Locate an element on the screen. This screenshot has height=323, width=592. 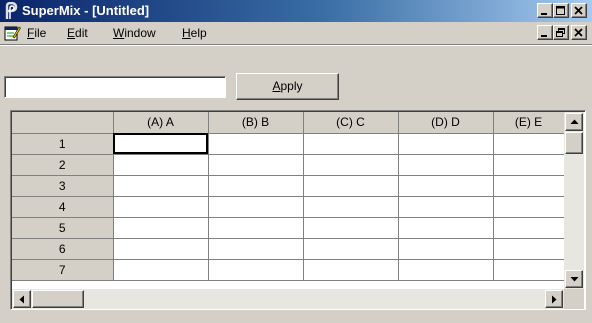
arrow-up-icon is located at coordinates (574, 121).